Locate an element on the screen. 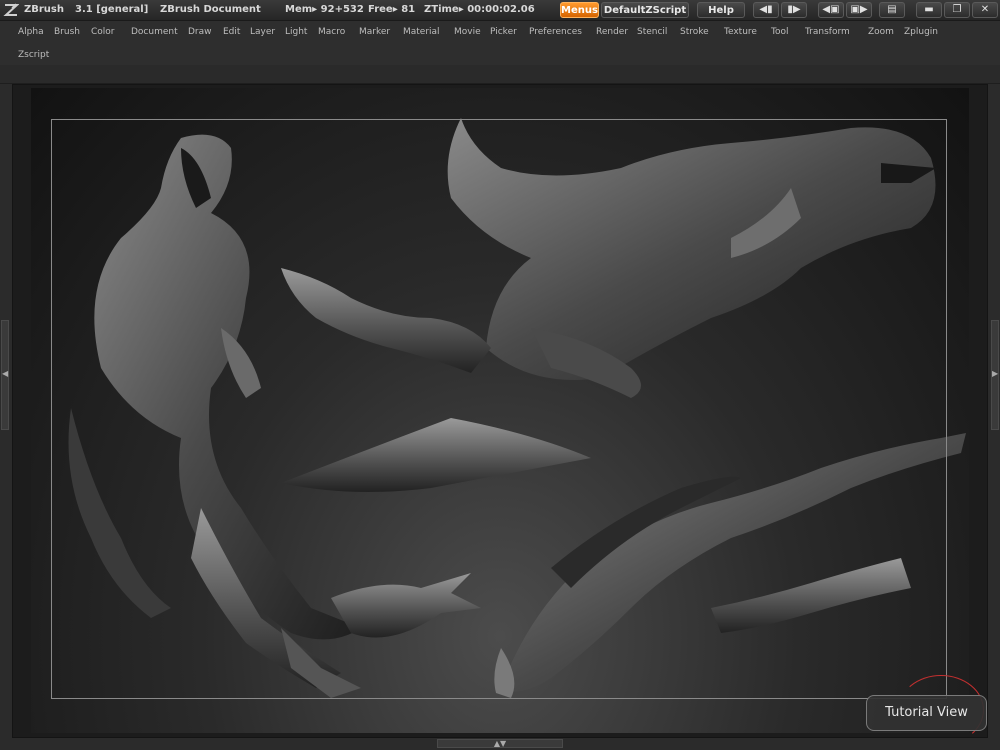 The image size is (1000, 750). menu-picker: Picker is located at coordinates (503, 32).